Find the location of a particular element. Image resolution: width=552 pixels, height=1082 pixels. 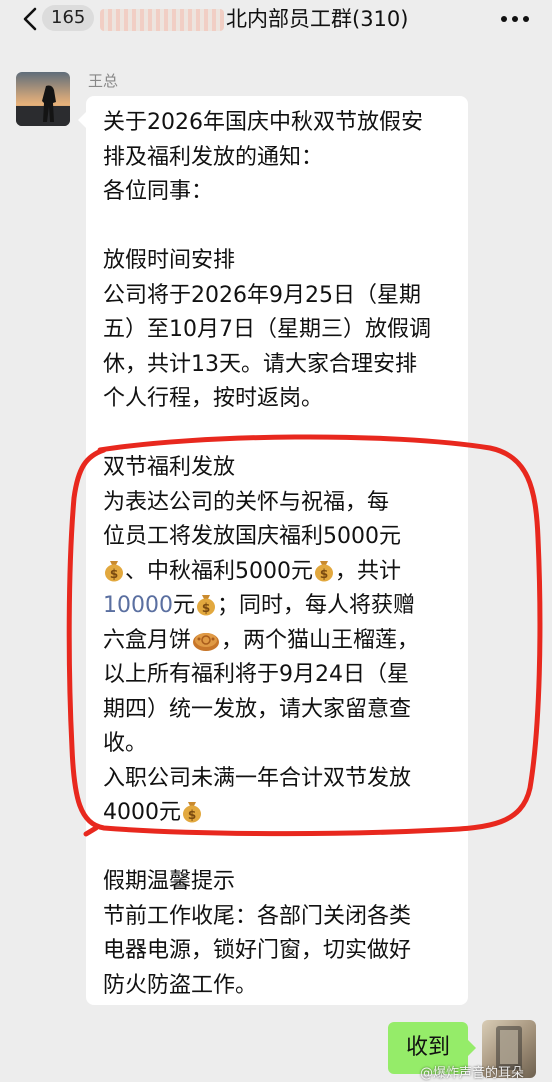

message-fragment: 、中秋福利5000元 is located at coordinates (219, 571).